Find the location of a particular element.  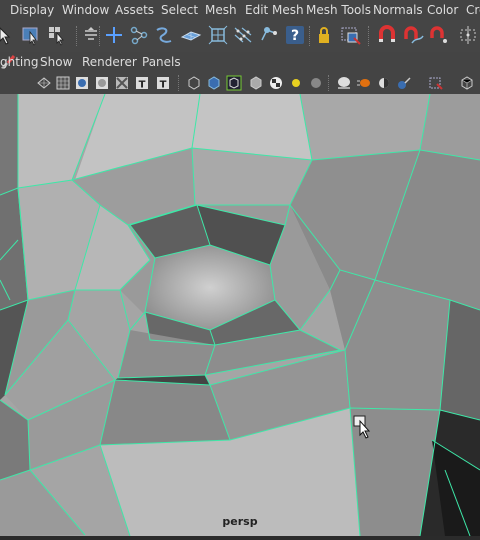

component-icon is located at coordinates (269, 35).